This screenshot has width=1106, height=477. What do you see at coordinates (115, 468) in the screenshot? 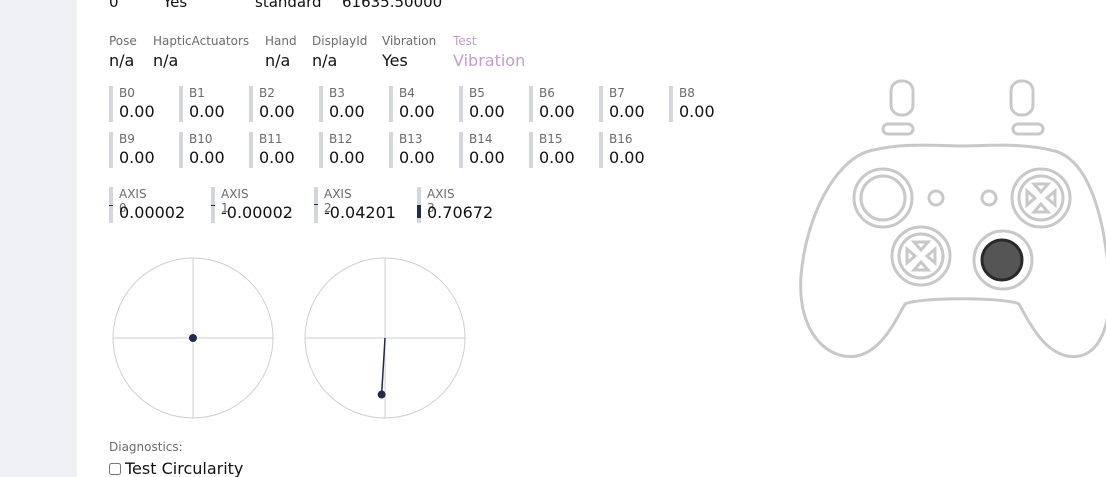
I see `test-circularity-checkbox` at bounding box center [115, 468].